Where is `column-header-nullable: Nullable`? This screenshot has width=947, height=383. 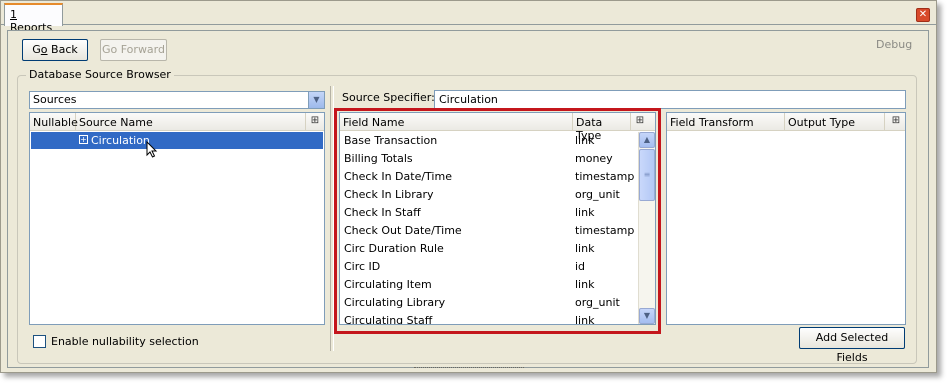
column-header-nullable: Nullable is located at coordinates (54, 122).